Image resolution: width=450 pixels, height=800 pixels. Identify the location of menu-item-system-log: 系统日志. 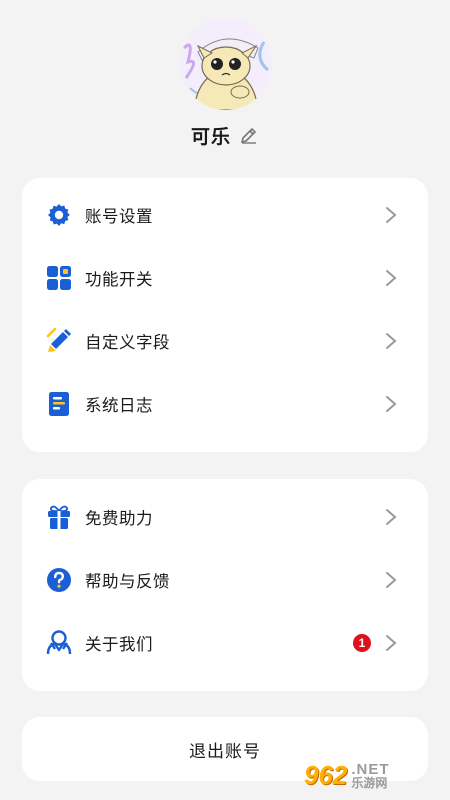
(225, 404).